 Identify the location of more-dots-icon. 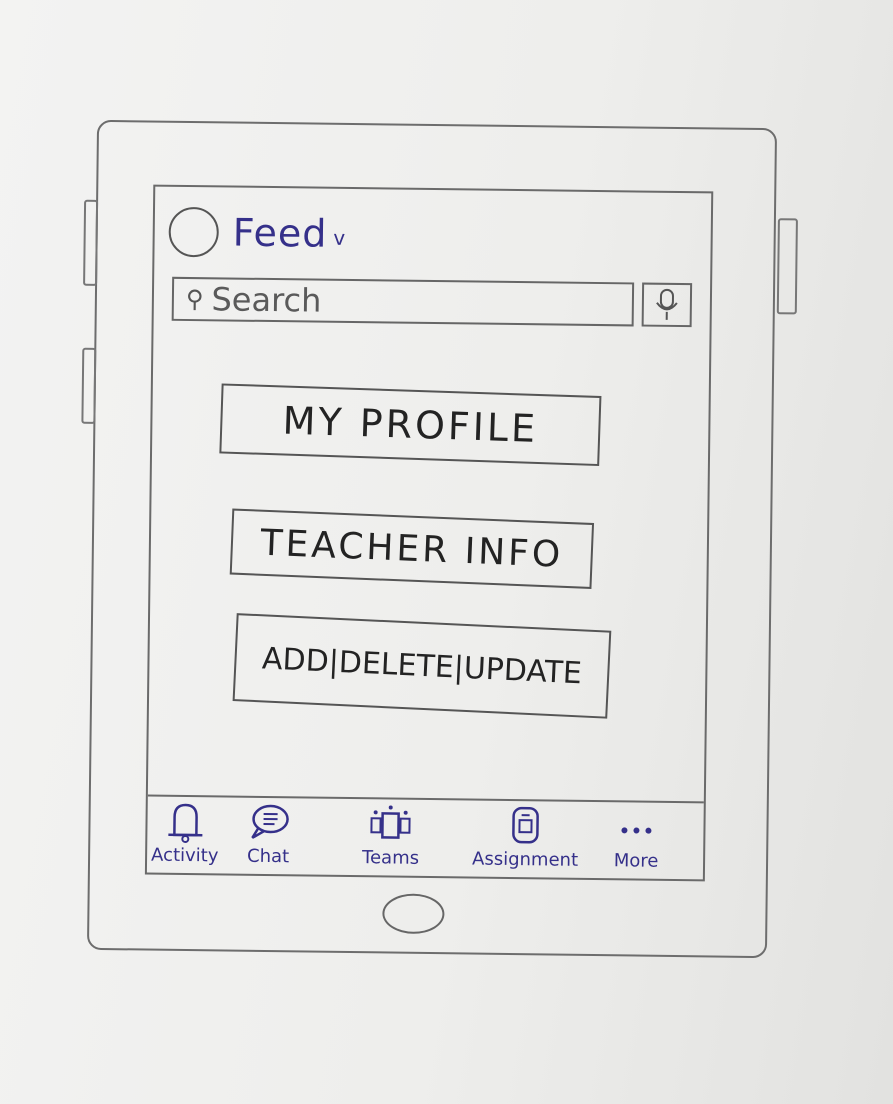
(636, 830).